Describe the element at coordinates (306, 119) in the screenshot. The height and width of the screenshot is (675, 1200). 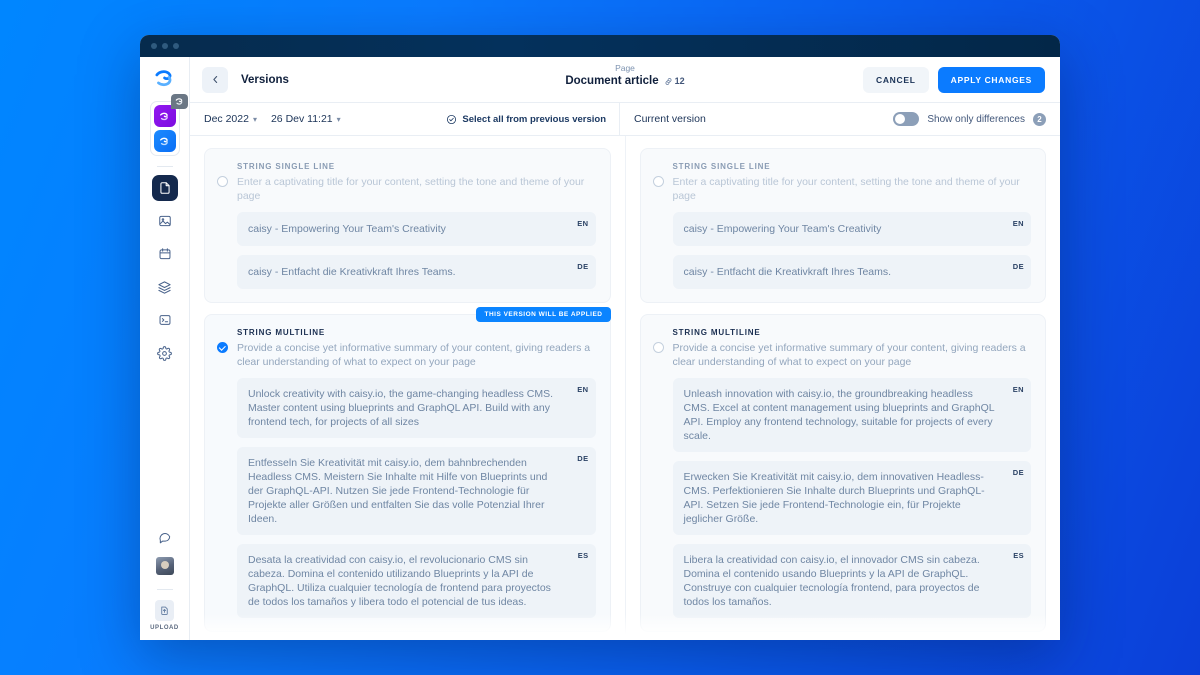
I see `time-select: 26 Dev 11:21 ▾` at that location.